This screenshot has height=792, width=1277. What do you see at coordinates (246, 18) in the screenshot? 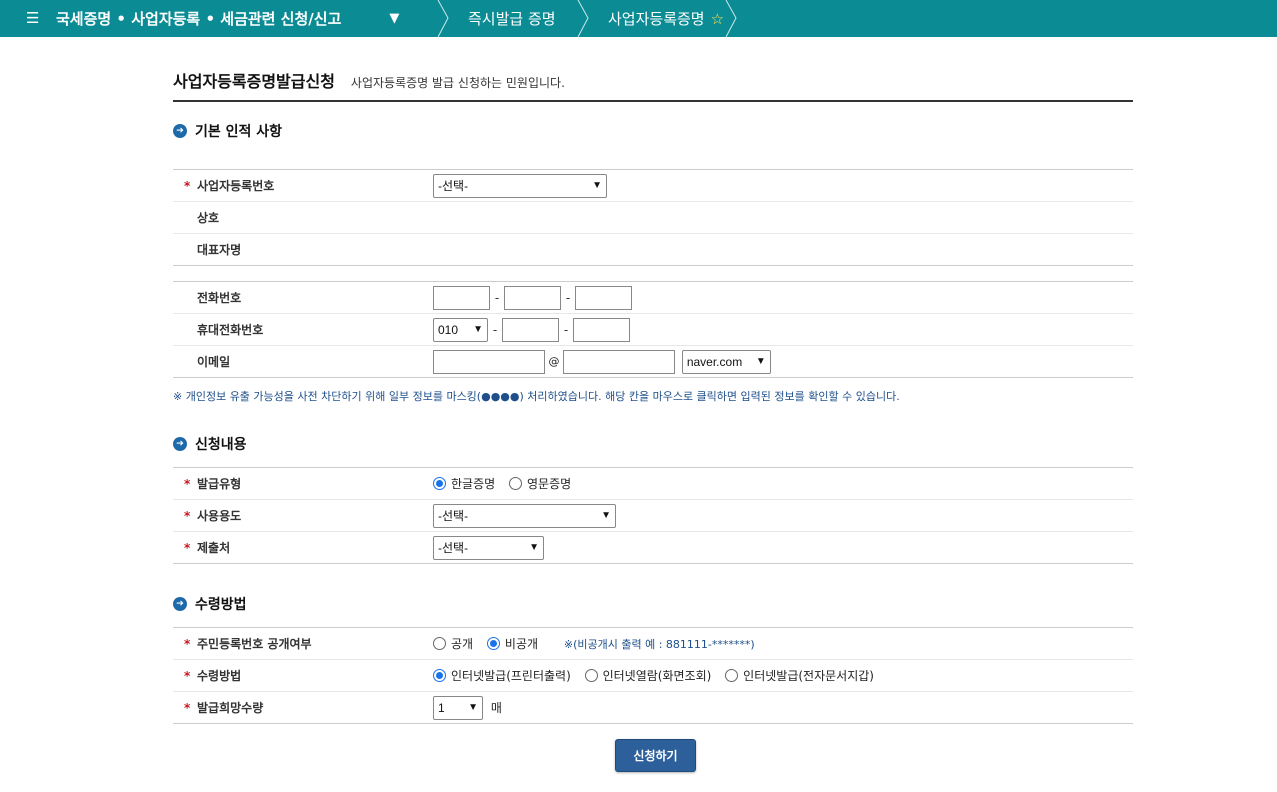
I see `nav-main-category: 국세증명 • 사업자등록 • 세금관련 신청/신고 ▼` at bounding box center [246, 18].